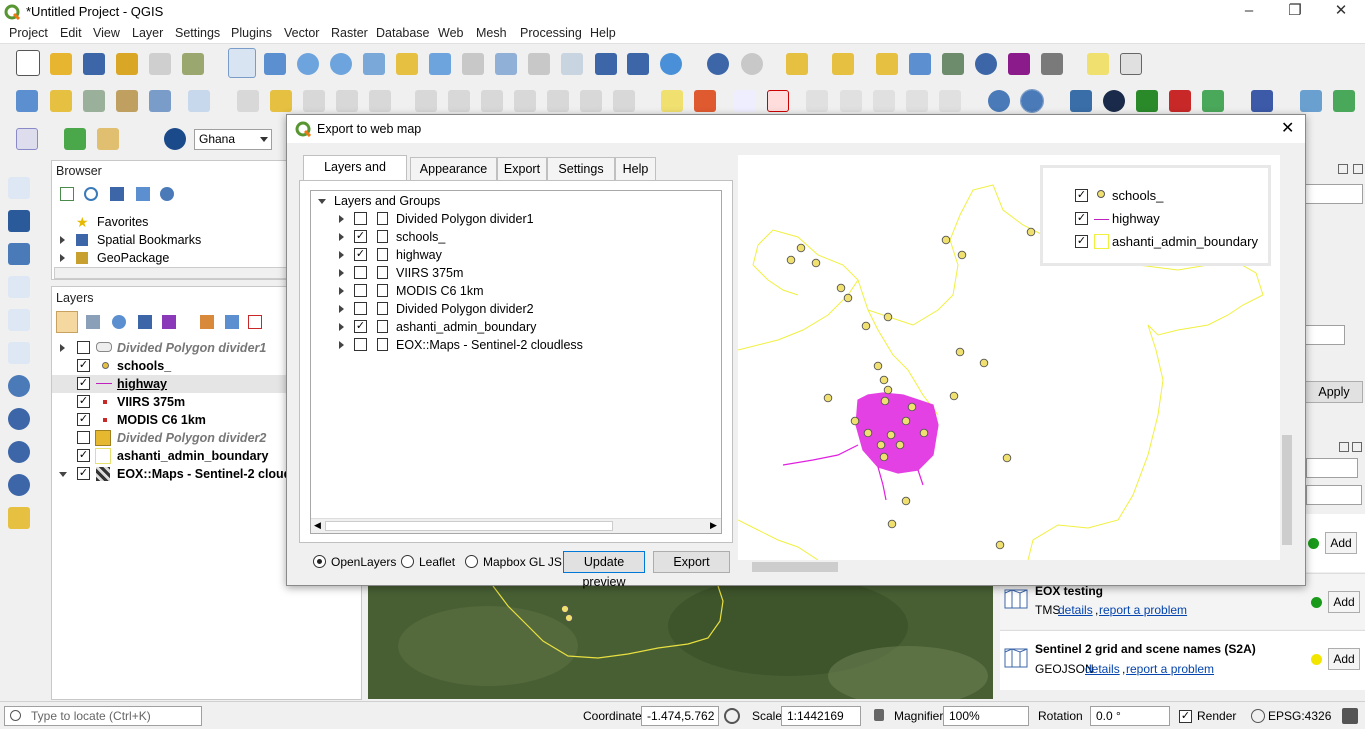 The image size is (1365, 729). What do you see at coordinates (516, 237) in the screenshot?
I see `tree-item: ✓ schools_` at bounding box center [516, 237].